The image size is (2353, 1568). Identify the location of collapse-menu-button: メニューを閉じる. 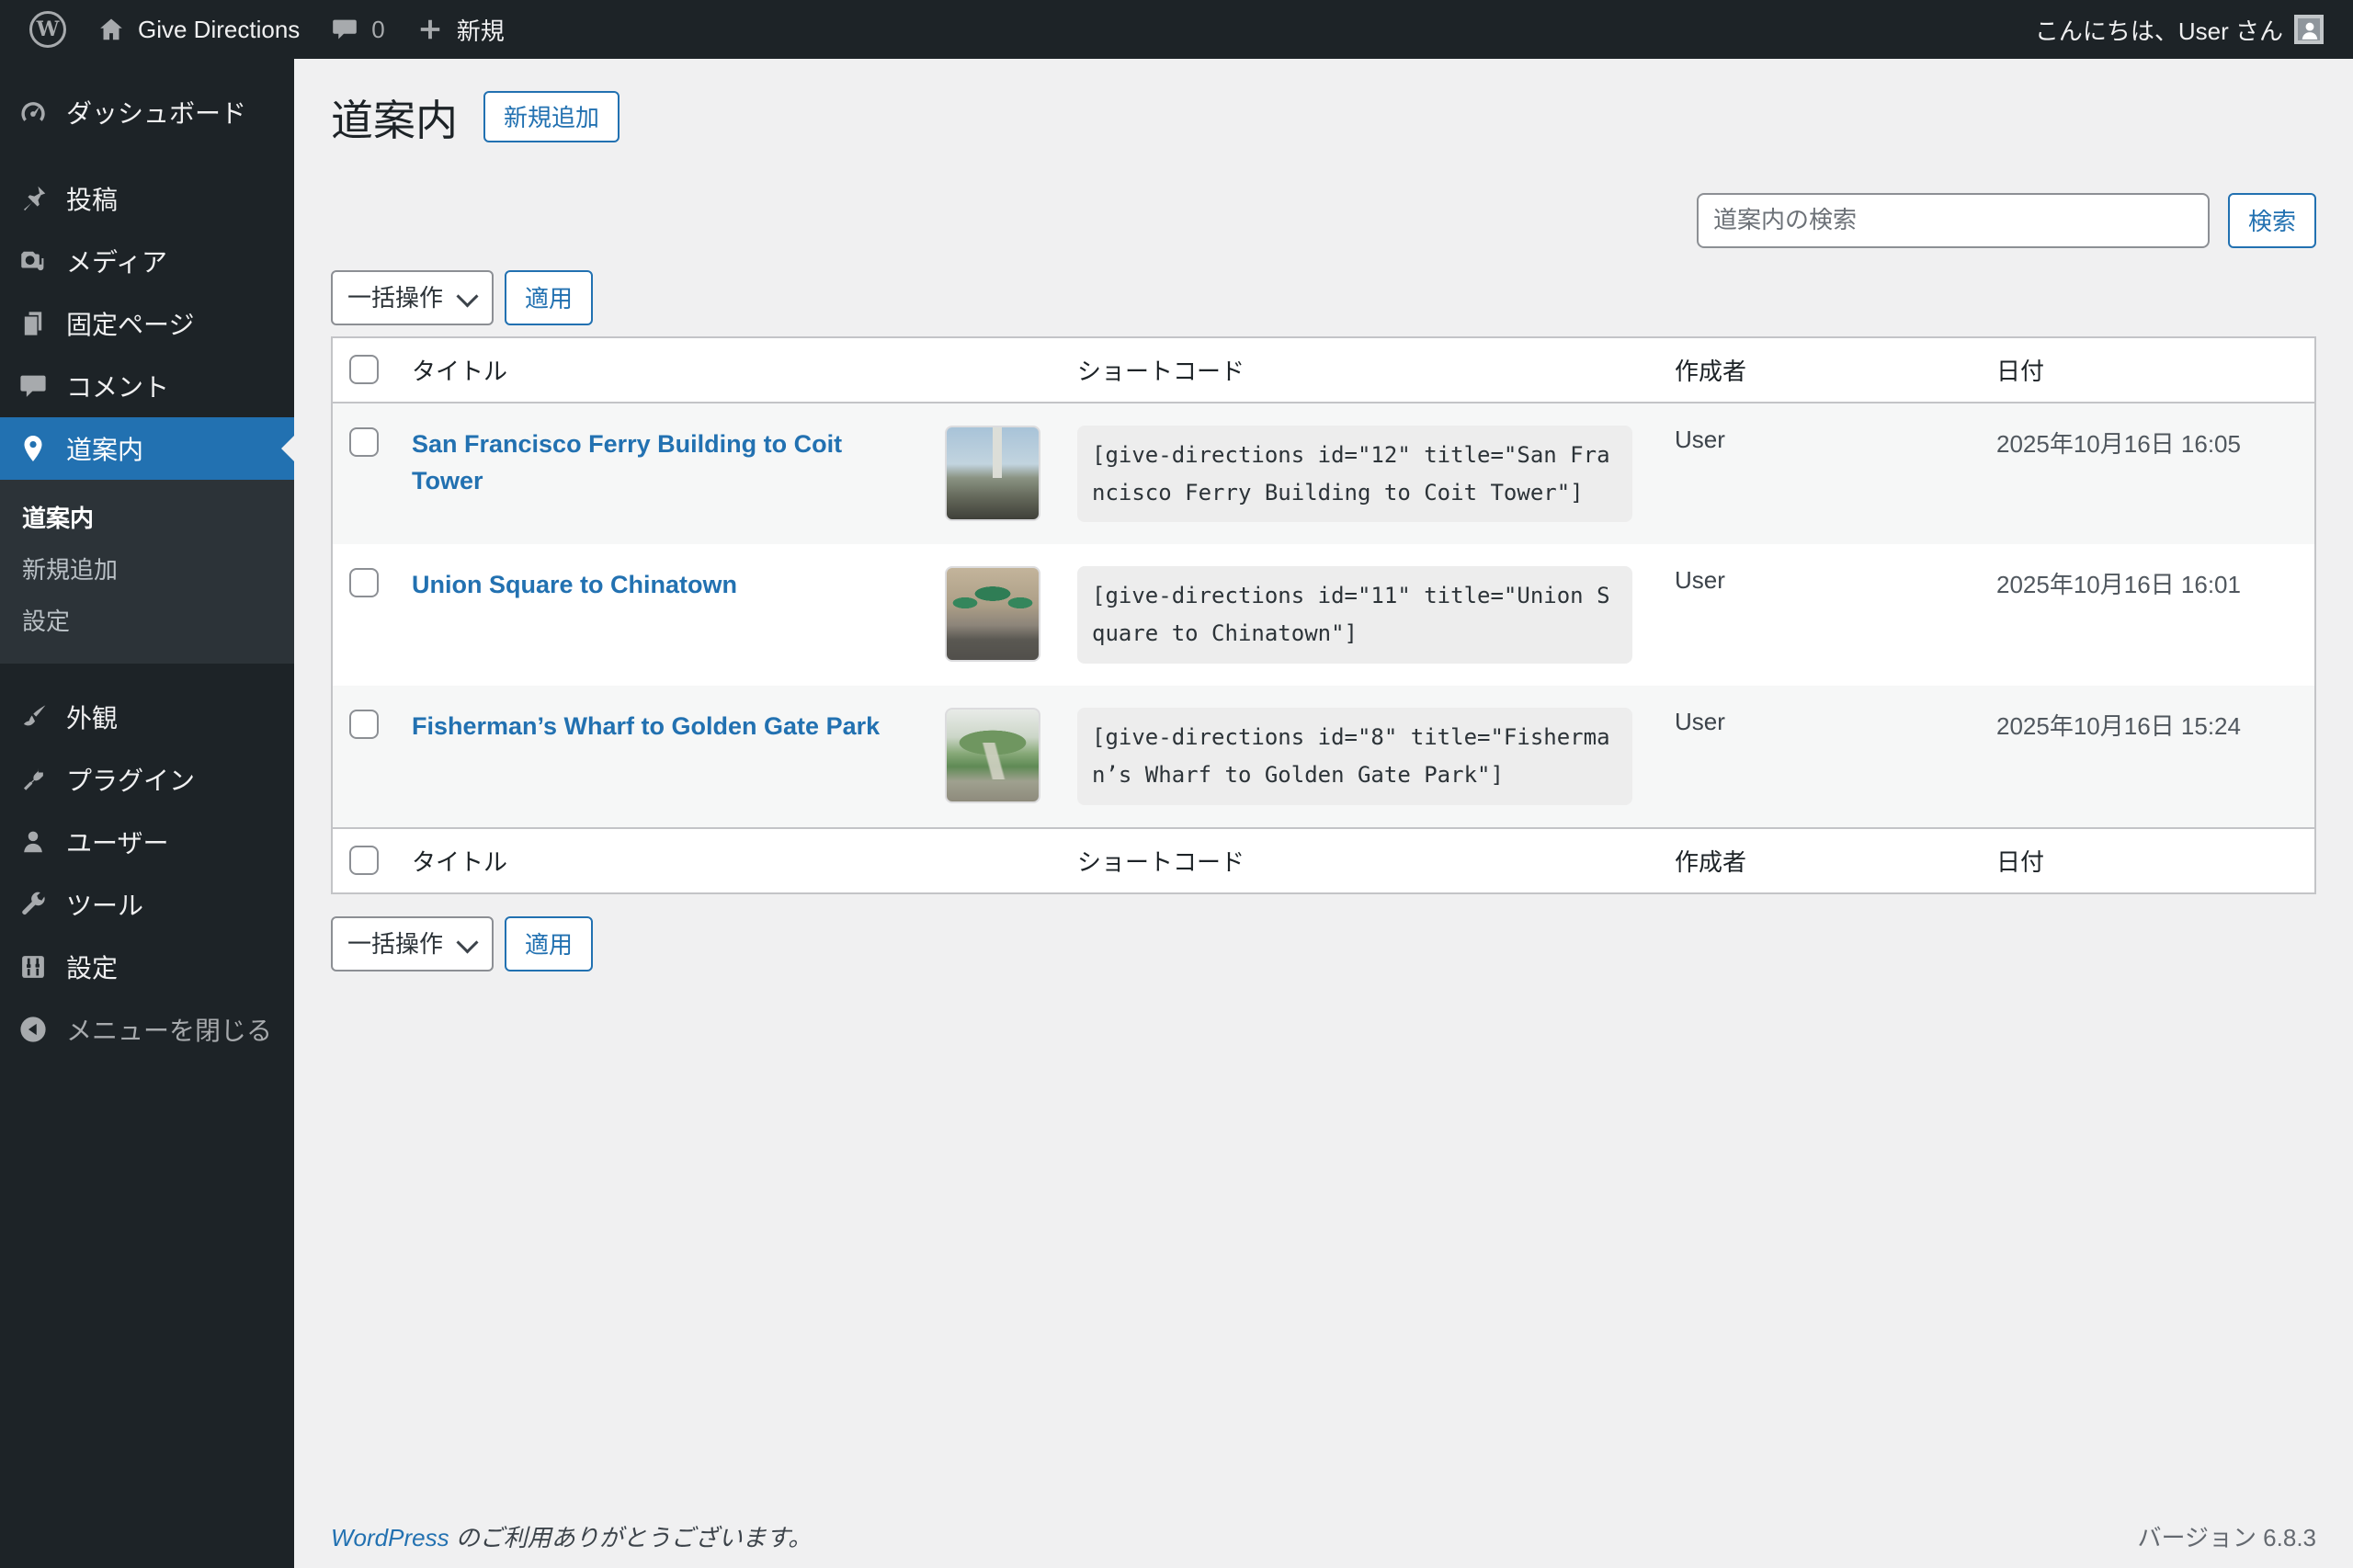
(147, 1029).